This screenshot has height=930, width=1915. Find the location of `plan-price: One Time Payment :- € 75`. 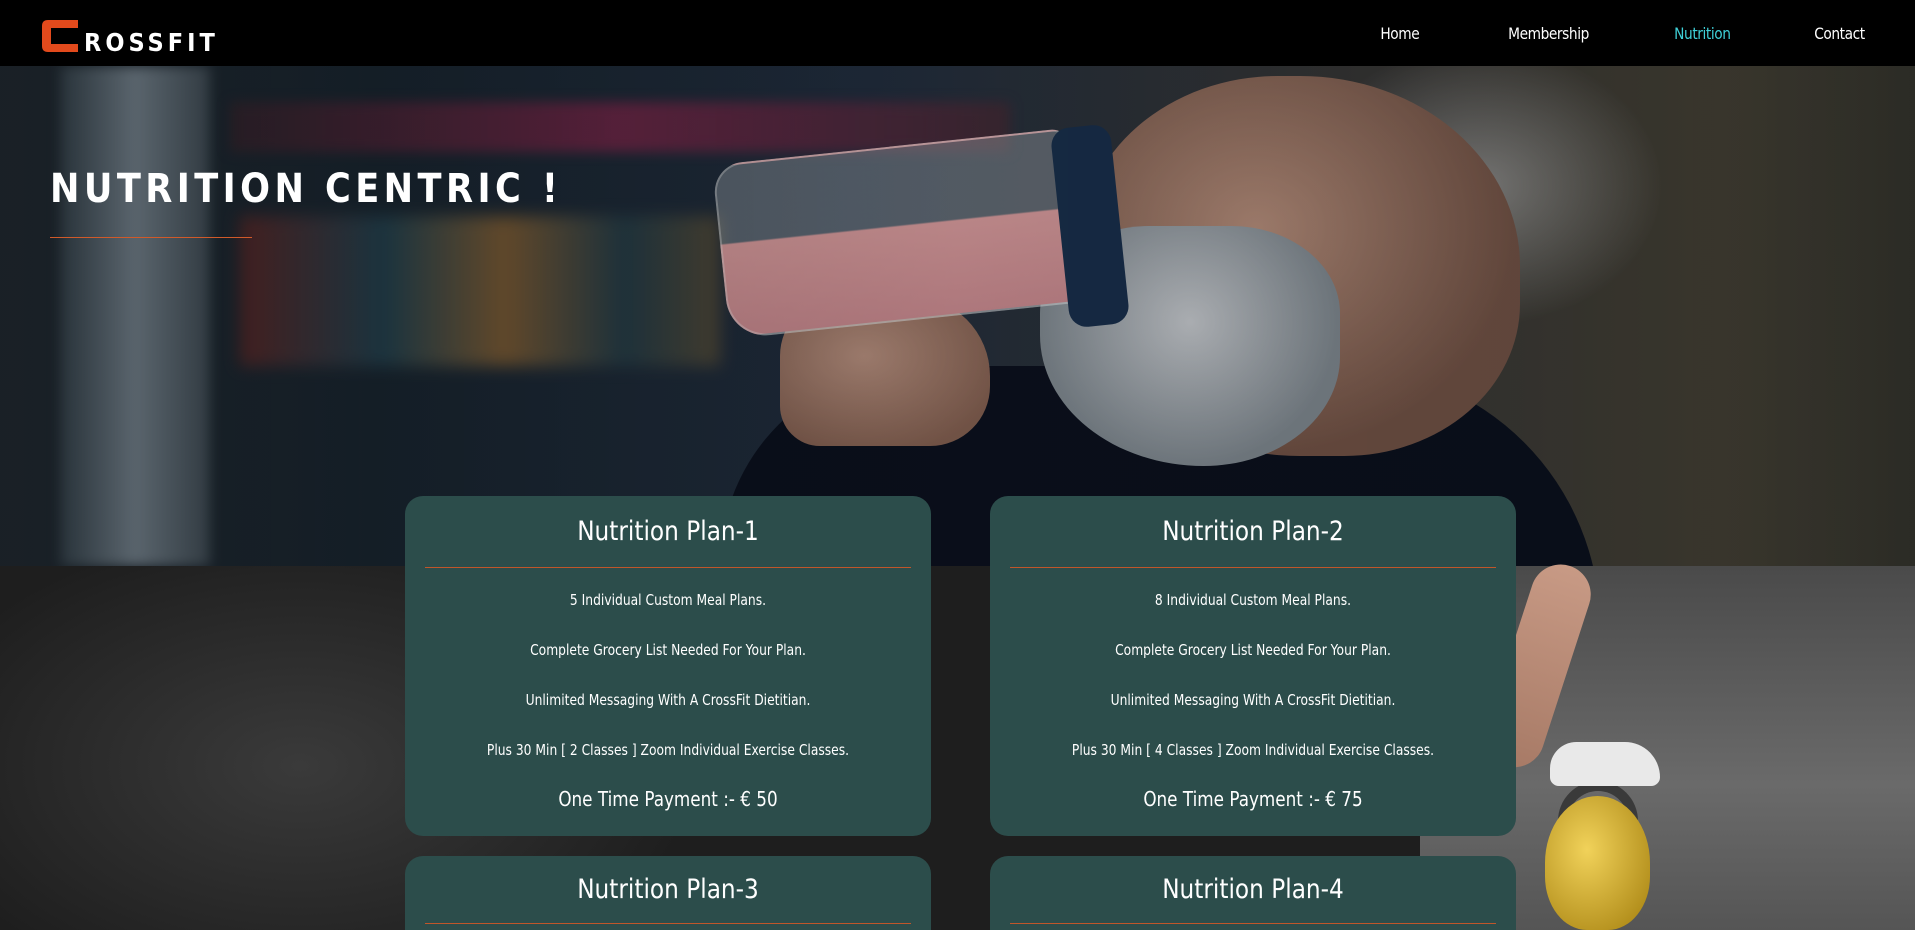

plan-price: One Time Payment :- € 75 is located at coordinates (1253, 799).